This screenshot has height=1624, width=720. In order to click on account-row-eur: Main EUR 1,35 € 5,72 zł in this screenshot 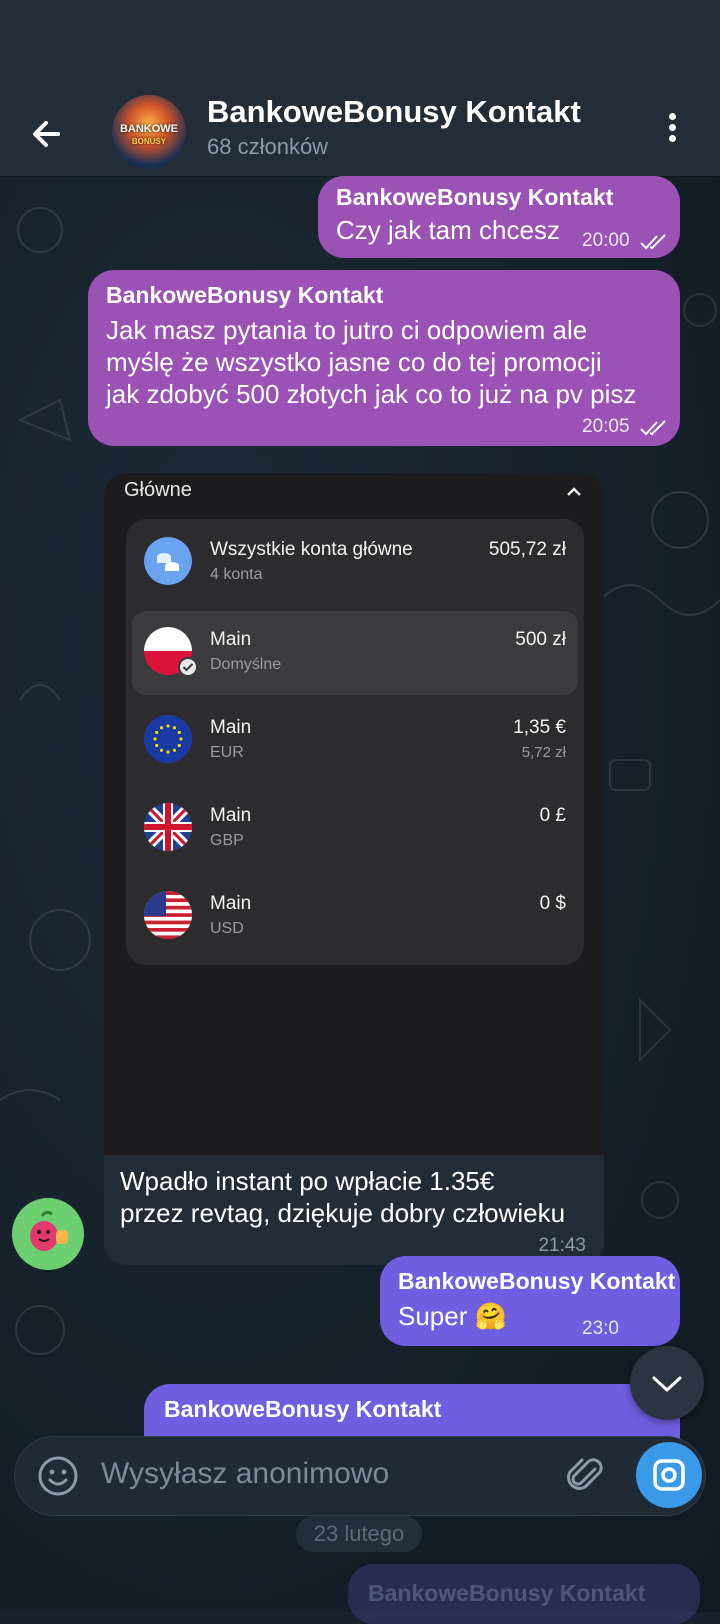, I will do `click(355, 741)`.